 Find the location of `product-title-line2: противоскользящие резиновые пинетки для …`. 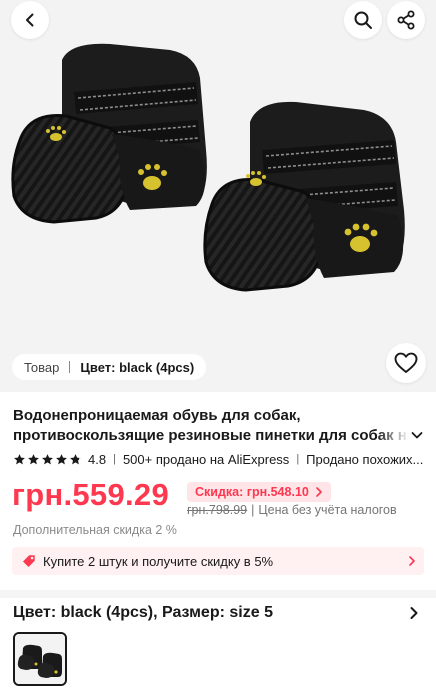

product-title-line2: противоскользящие резиновые пинетки для … is located at coordinates (211, 435).